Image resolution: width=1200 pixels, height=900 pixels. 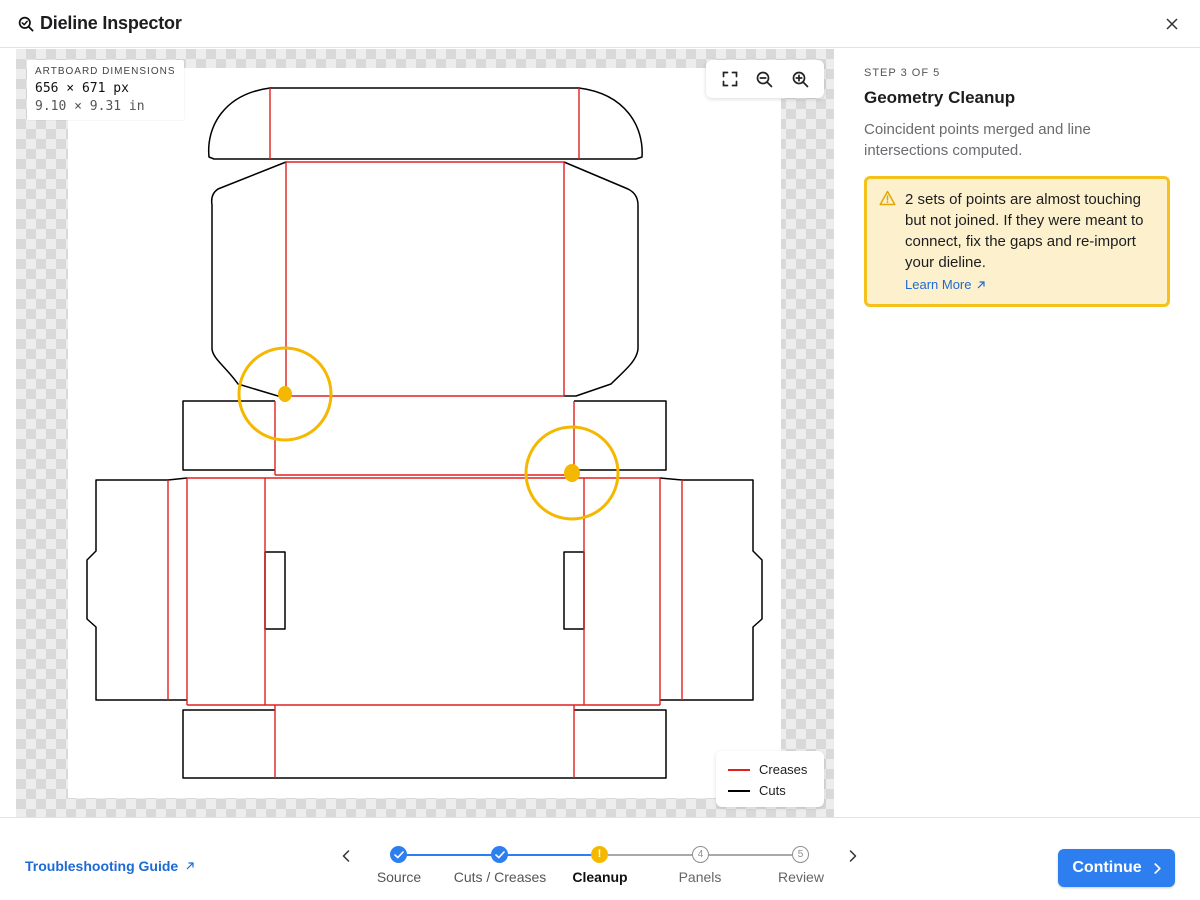 I want to click on zoom-in-icon, so click(x=800, y=79).